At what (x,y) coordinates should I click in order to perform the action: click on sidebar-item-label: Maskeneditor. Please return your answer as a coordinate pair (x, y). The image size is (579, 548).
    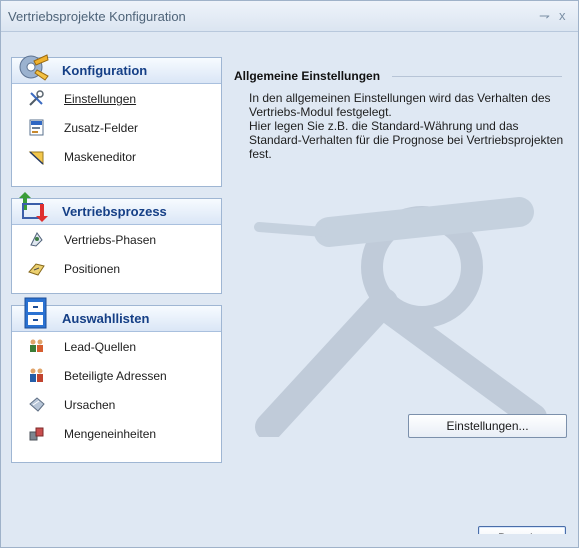
    Looking at the image, I should click on (100, 157).